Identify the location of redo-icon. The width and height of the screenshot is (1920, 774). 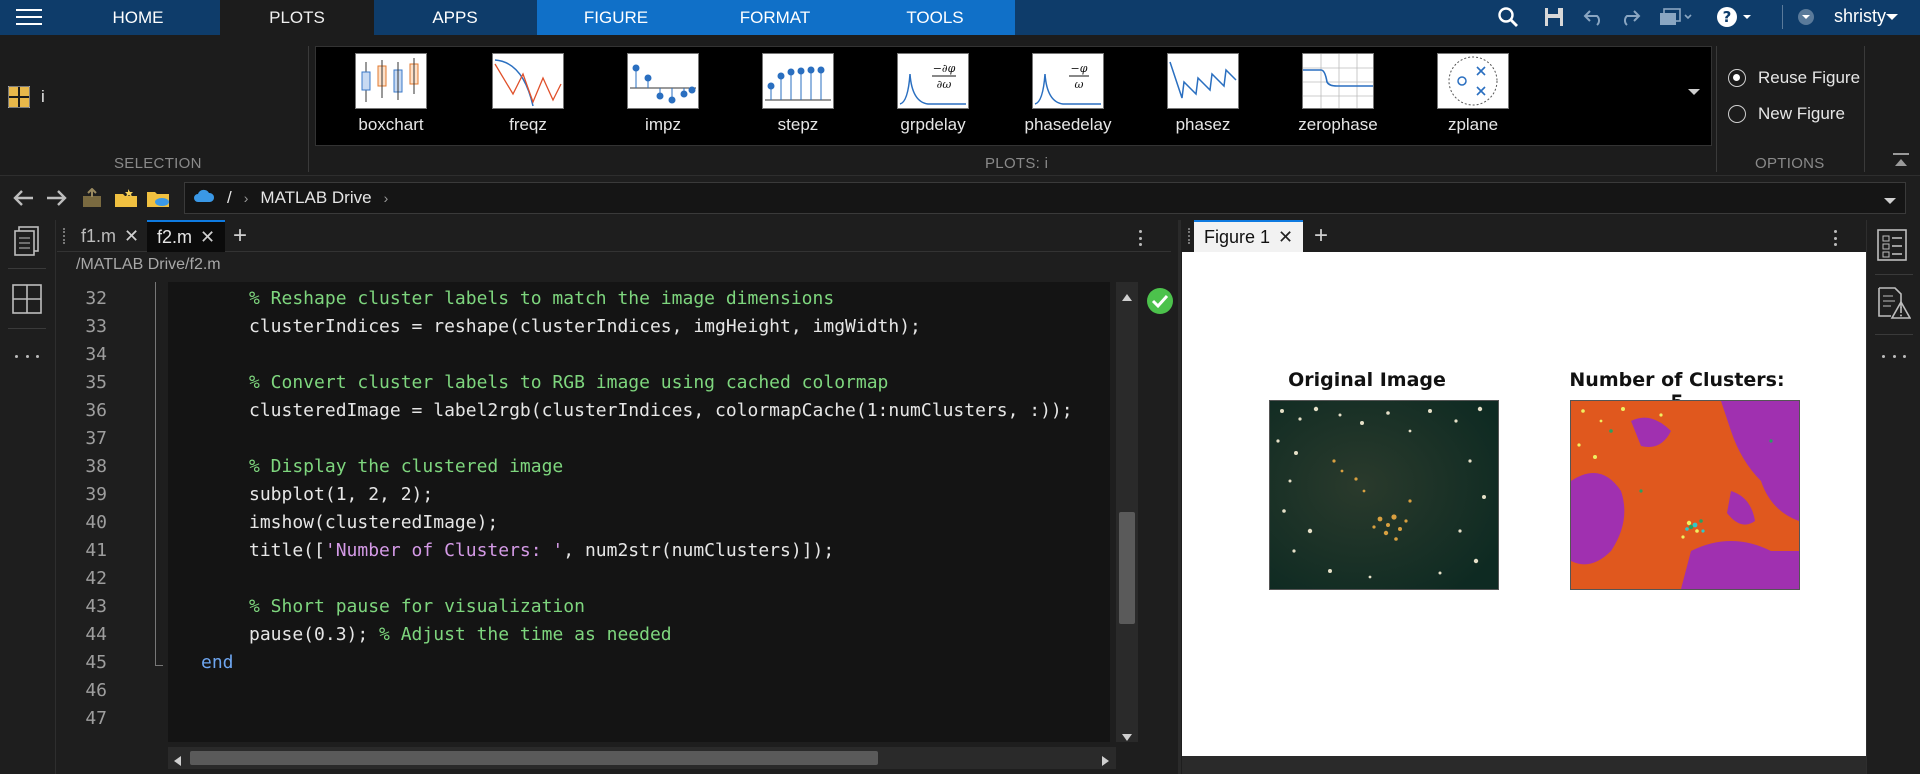
(1630, 17).